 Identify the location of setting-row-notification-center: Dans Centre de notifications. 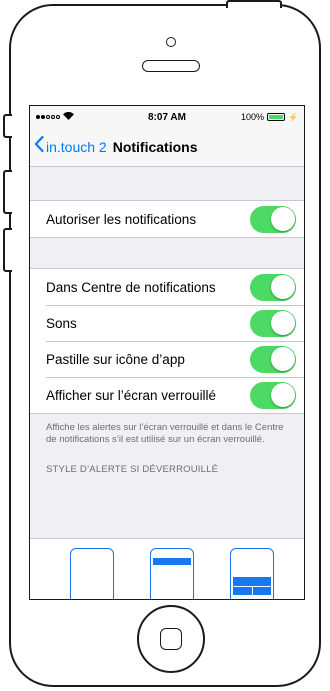
(167, 287).